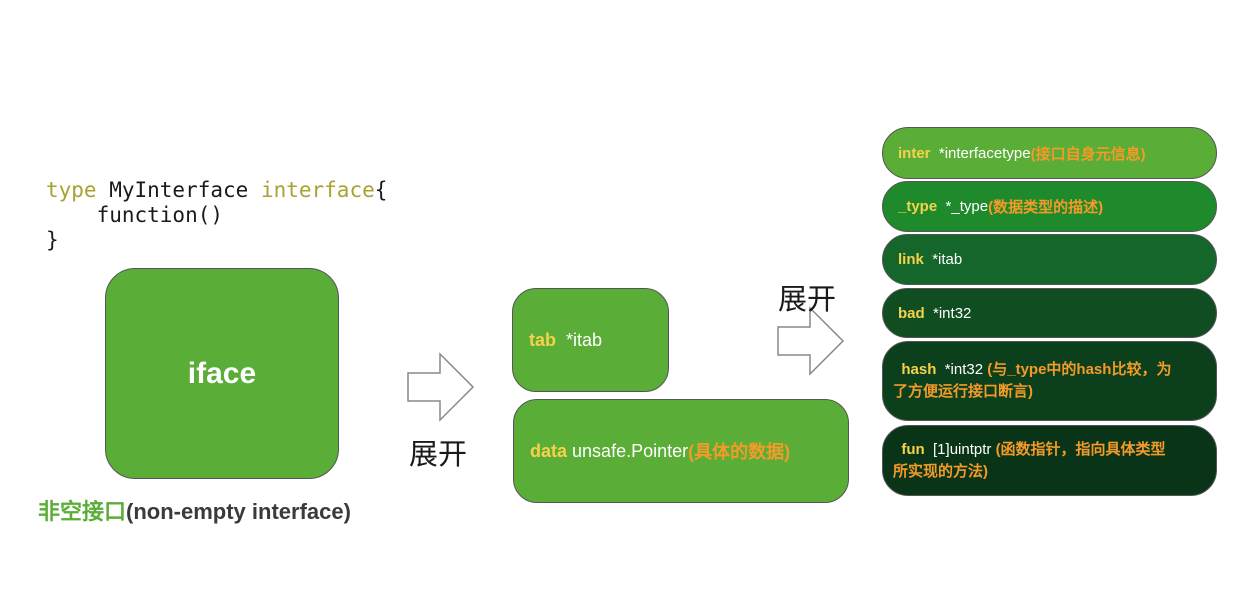 The height and width of the screenshot is (598, 1250). I want to click on iface-label: iface, so click(222, 373).